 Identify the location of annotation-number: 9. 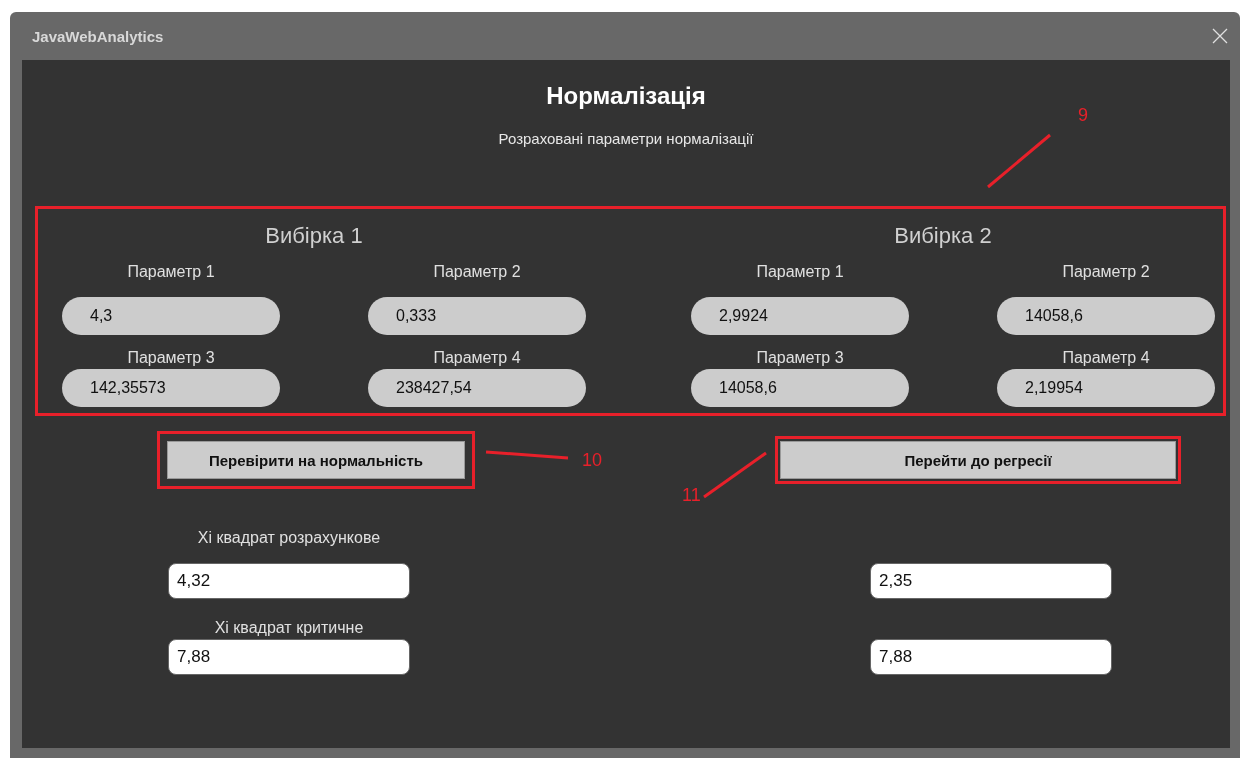
(1083, 115).